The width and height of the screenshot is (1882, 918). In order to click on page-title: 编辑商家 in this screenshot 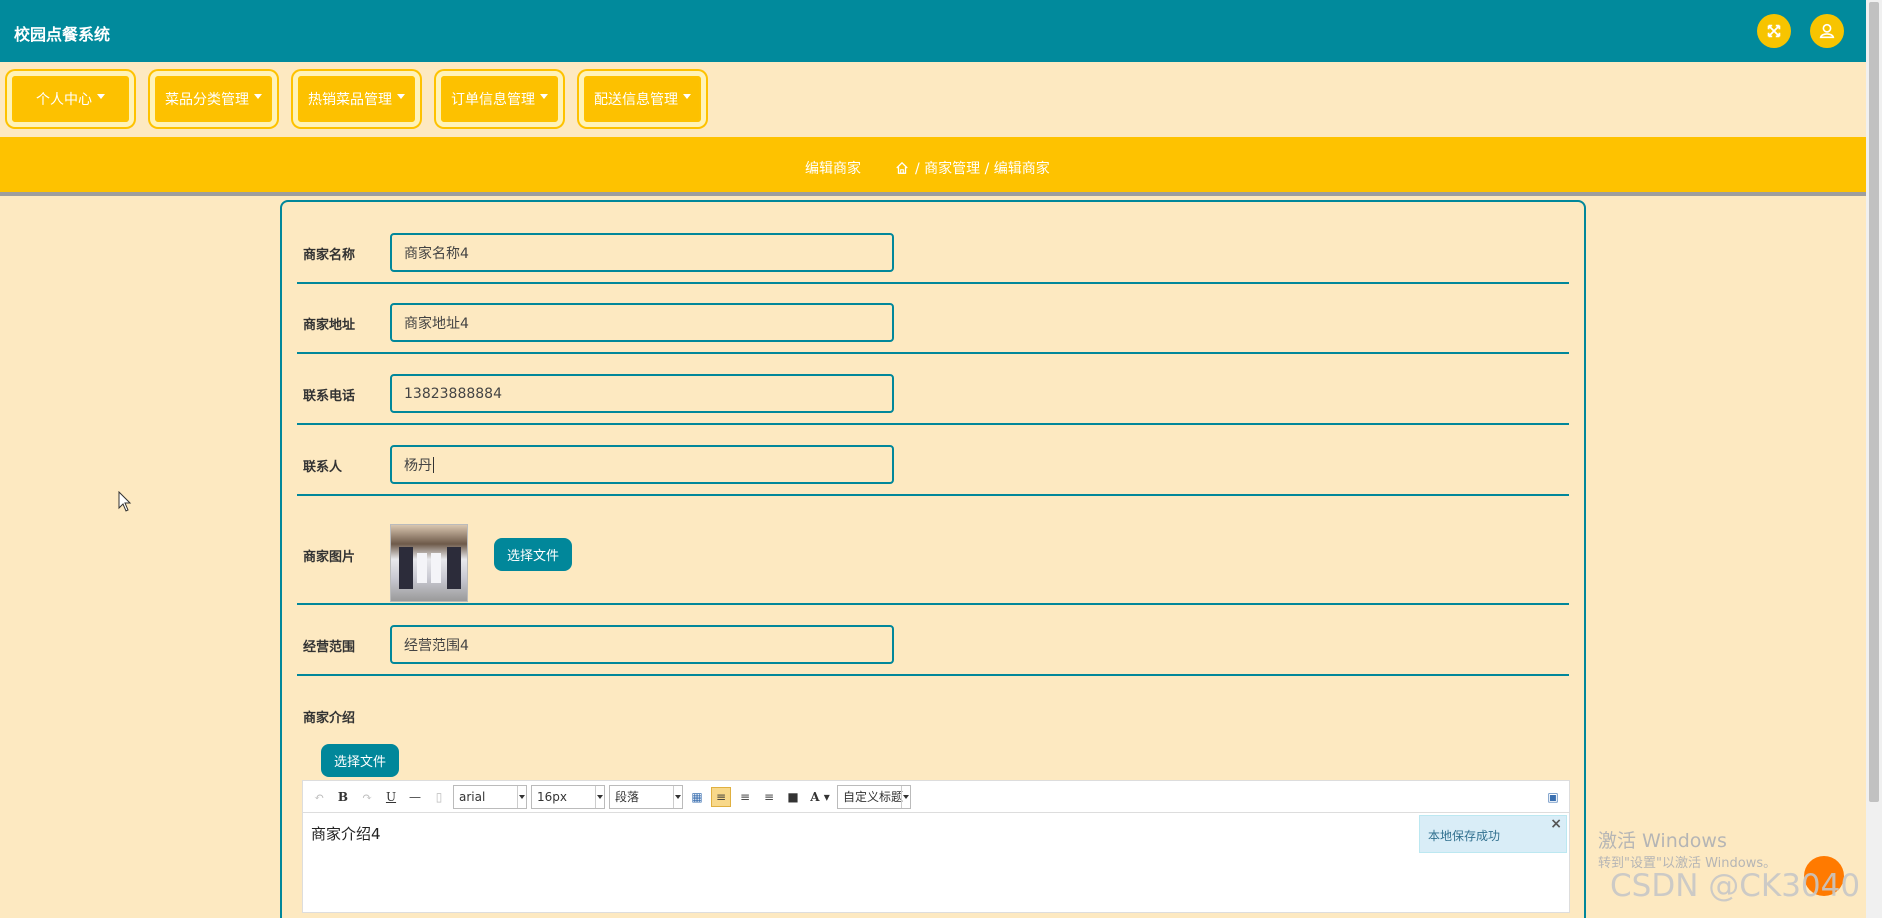, I will do `click(833, 169)`.